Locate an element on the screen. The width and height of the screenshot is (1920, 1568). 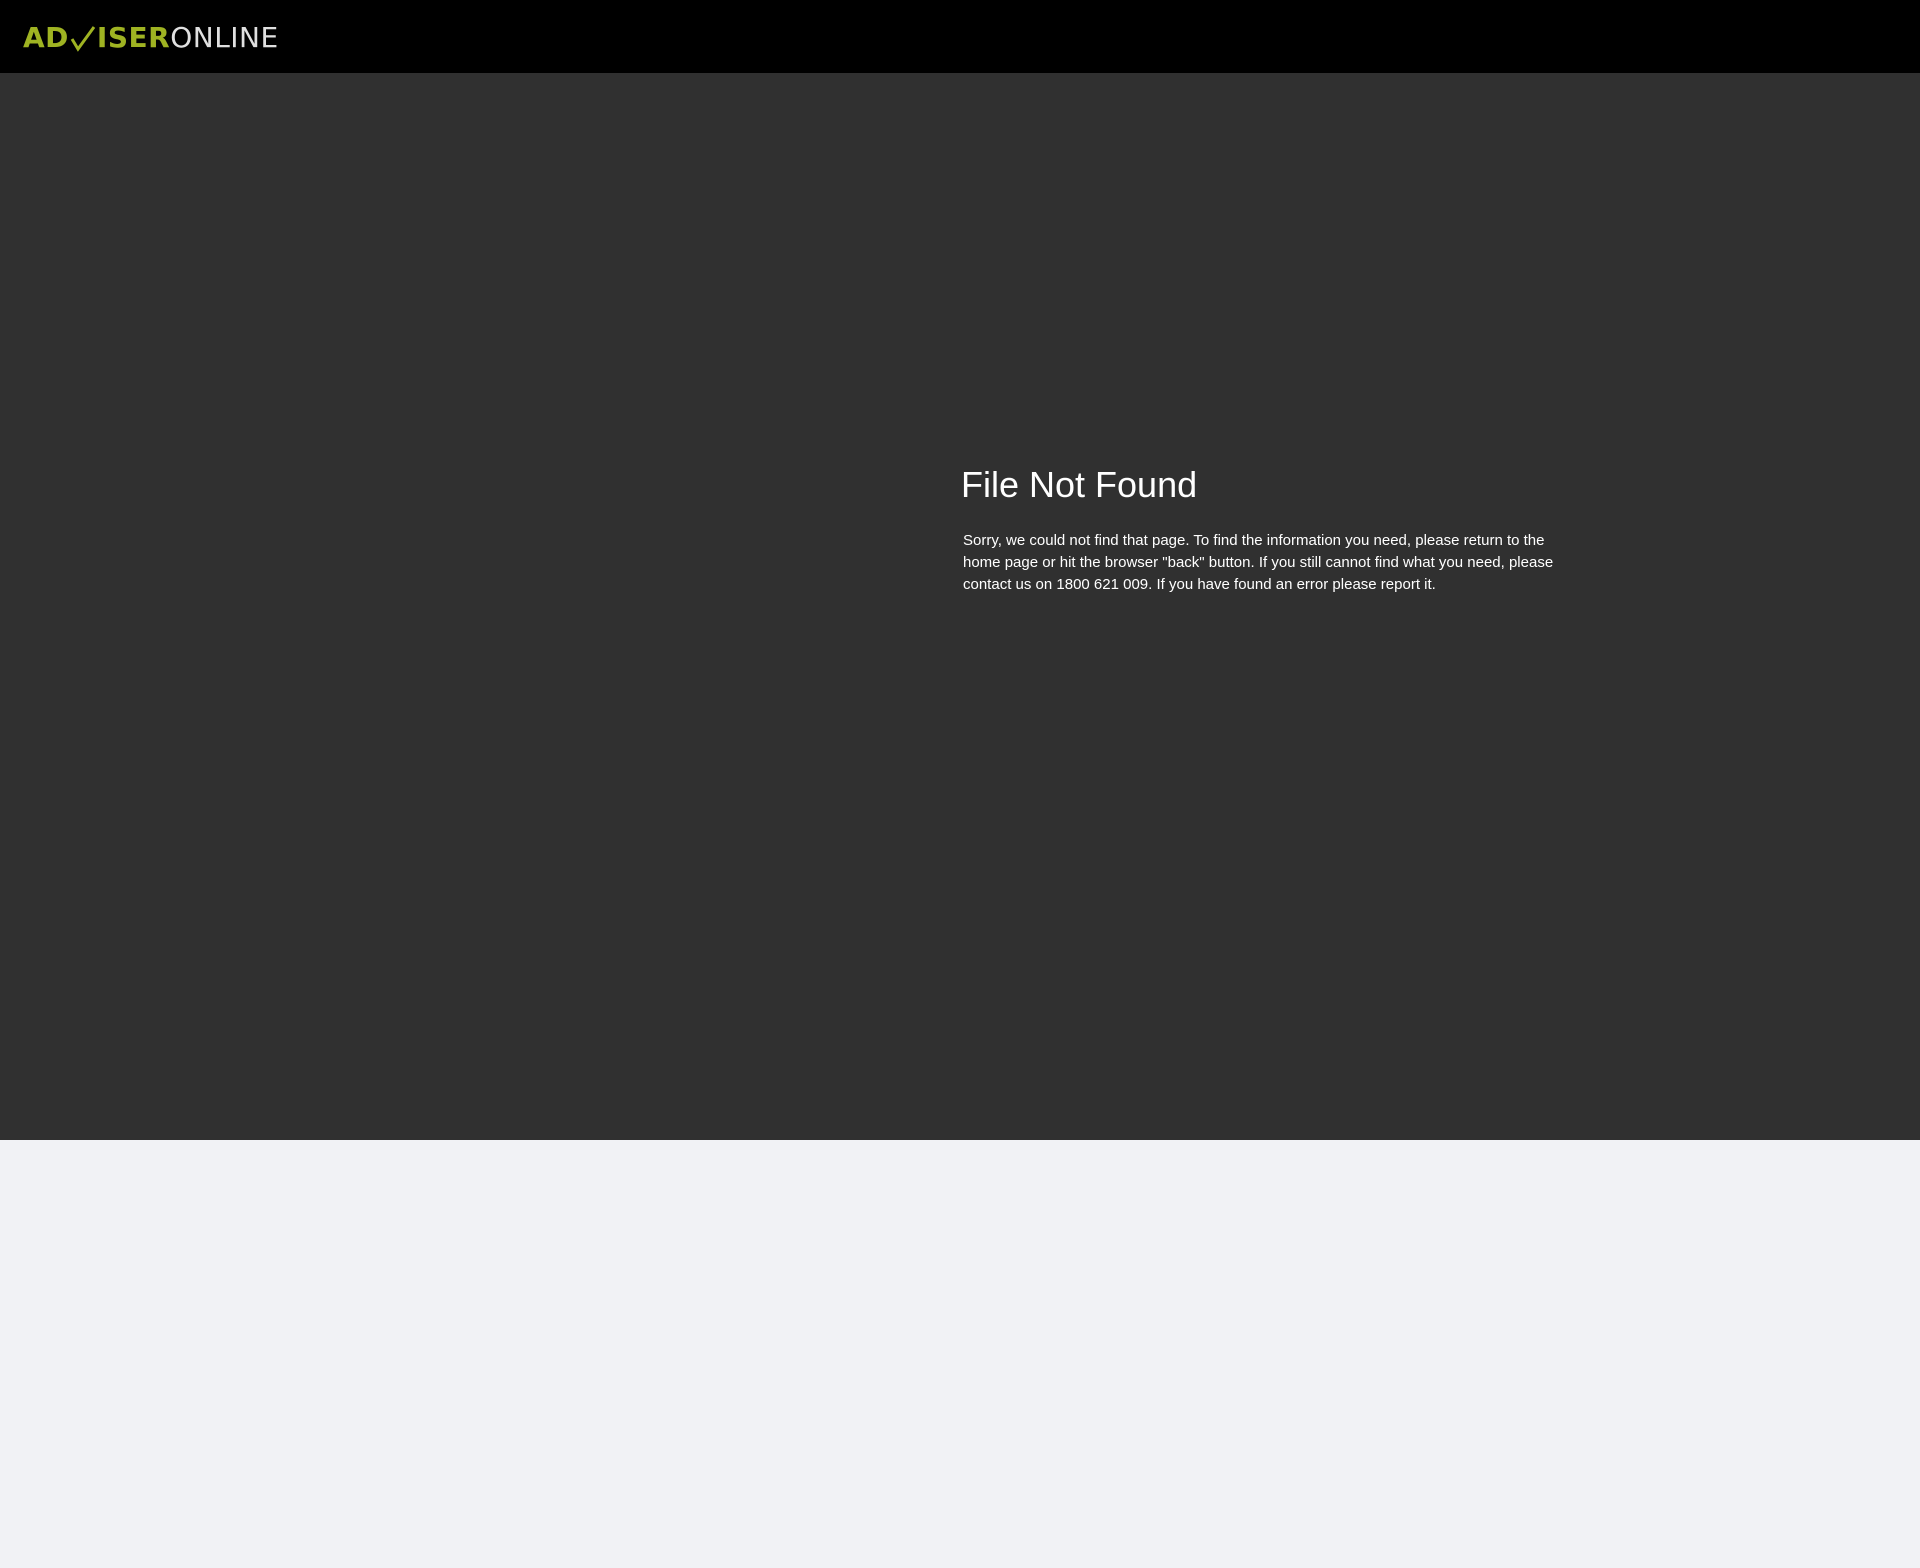
site-logo: AD ISER ONLINE is located at coordinates (151, 38).